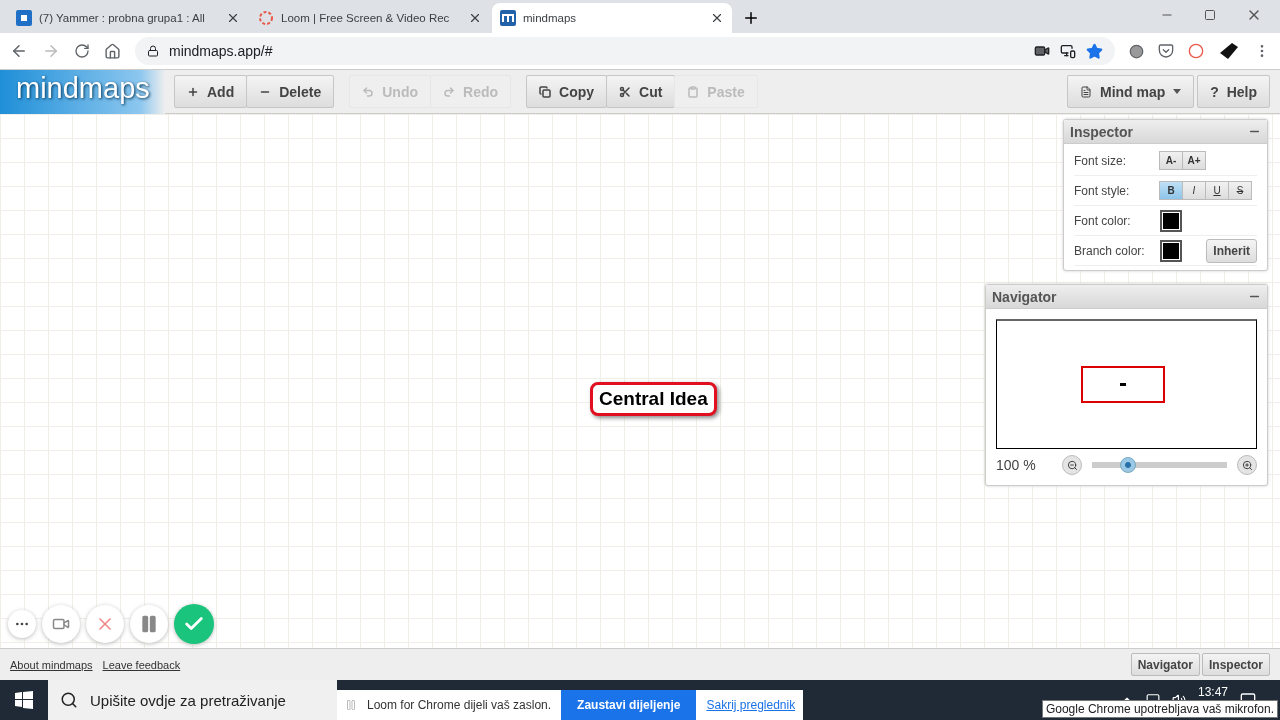 The width and height of the screenshot is (1280, 720). Describe the element at coordinates (1024, 296) in the screenshot. I see `panel-title: Navigator` at that location.